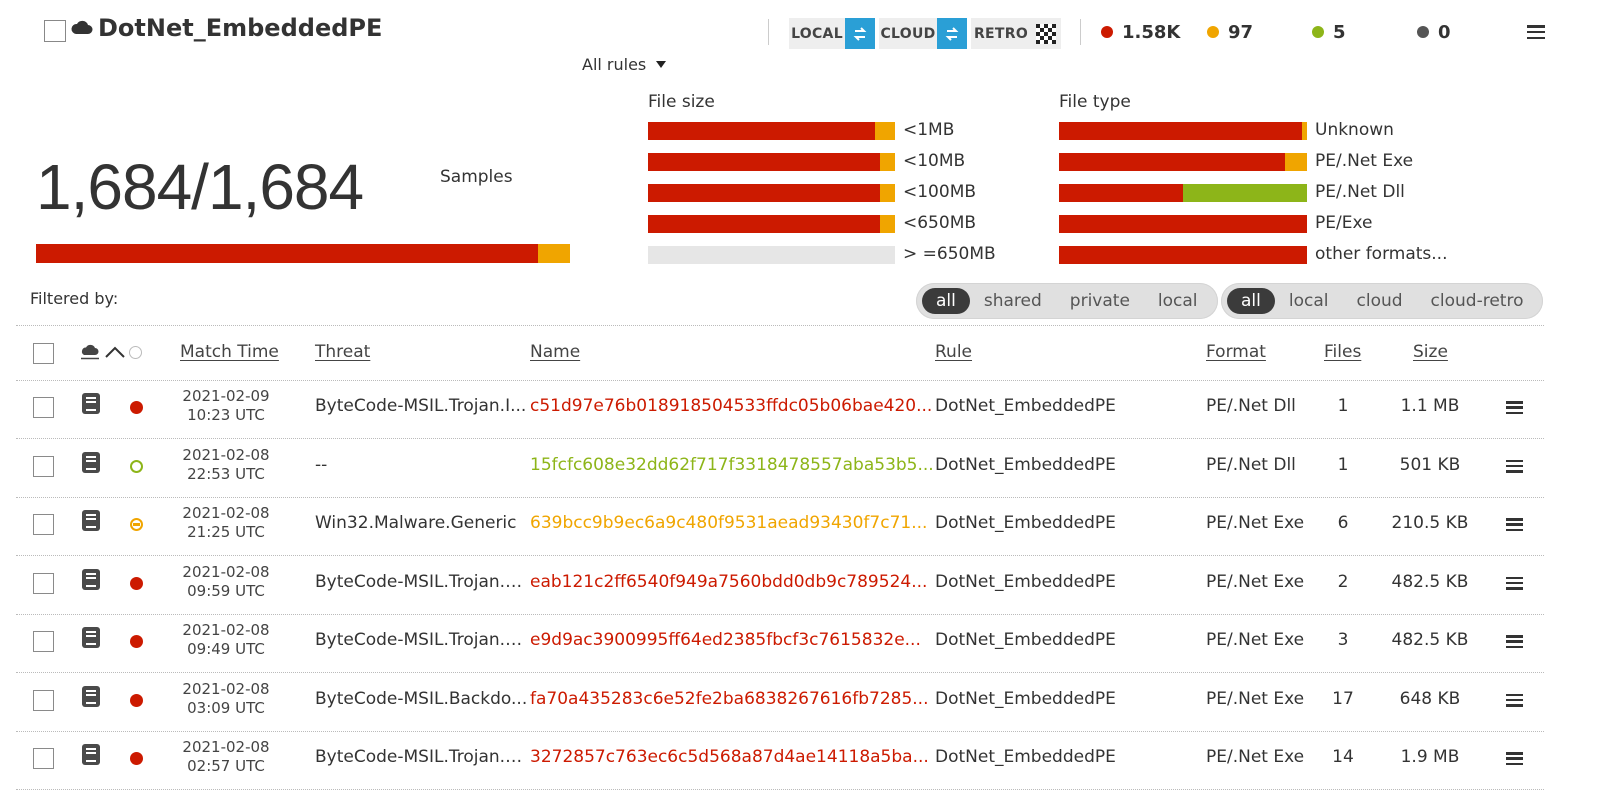 The width and height of the screenshot is (1600, 797). What do you see at coordinates (226, 571) in the screenshot?
I see `match-date: 2021-02-08` at bounding box center [226, 571].